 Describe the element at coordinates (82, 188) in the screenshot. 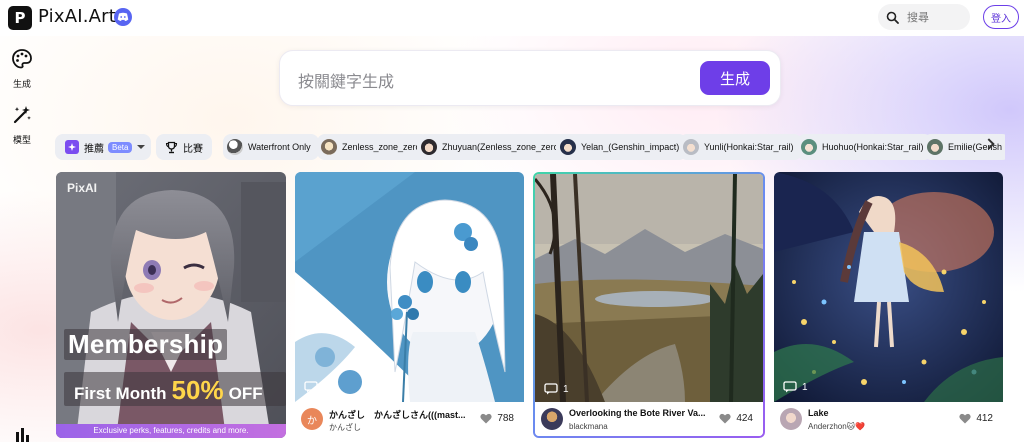

I see `promo-brand: PixAI` at that location.